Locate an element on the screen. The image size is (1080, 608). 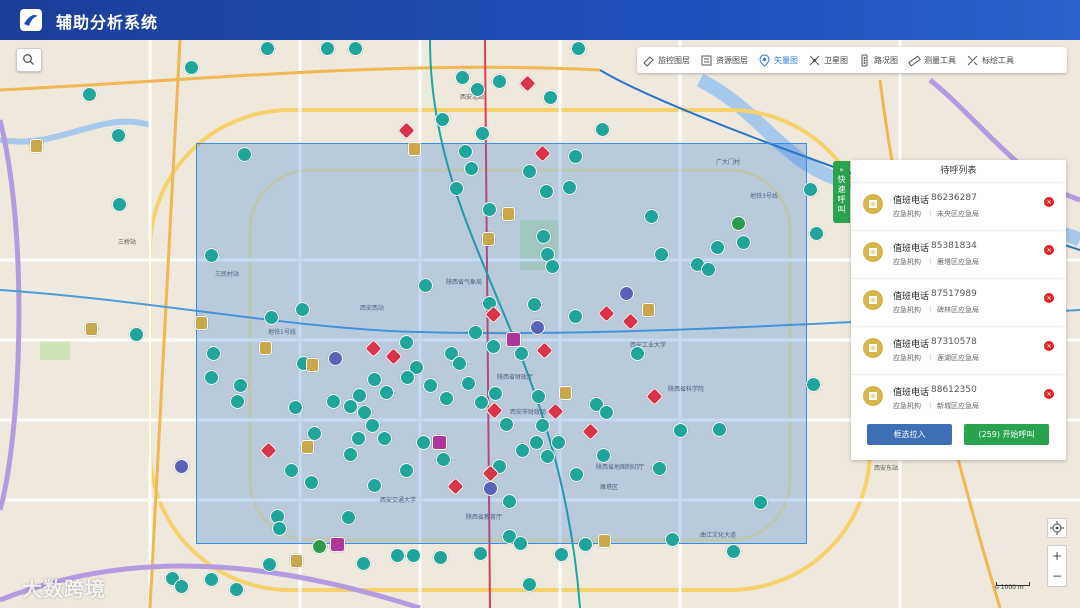
map-search-button is located at coordinates (29, 60).